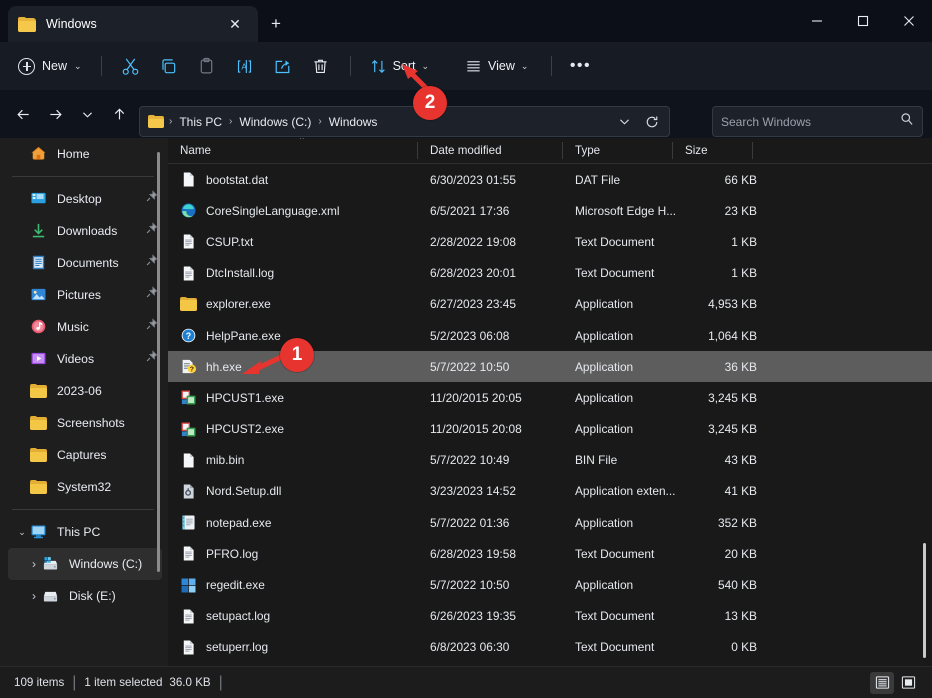 This screenshot has height=698, width=932. Describe the element at coordinates (550, 241) in the screenshot. I see `table-row: CSUP.txt 2/28/2022 19:08 Text Document 1 KB` at that location.